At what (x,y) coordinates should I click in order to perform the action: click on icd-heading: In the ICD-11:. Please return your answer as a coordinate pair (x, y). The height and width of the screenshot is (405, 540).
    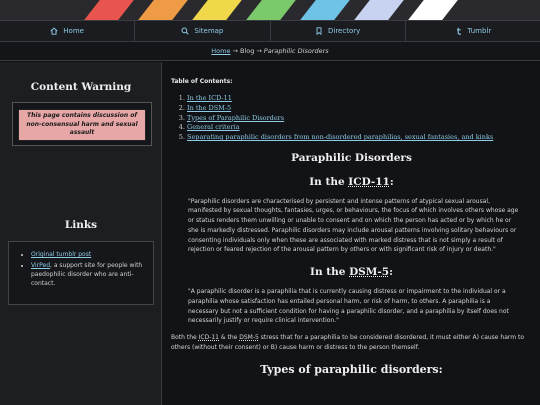
    Looking at the image, I should click on (351, 182).